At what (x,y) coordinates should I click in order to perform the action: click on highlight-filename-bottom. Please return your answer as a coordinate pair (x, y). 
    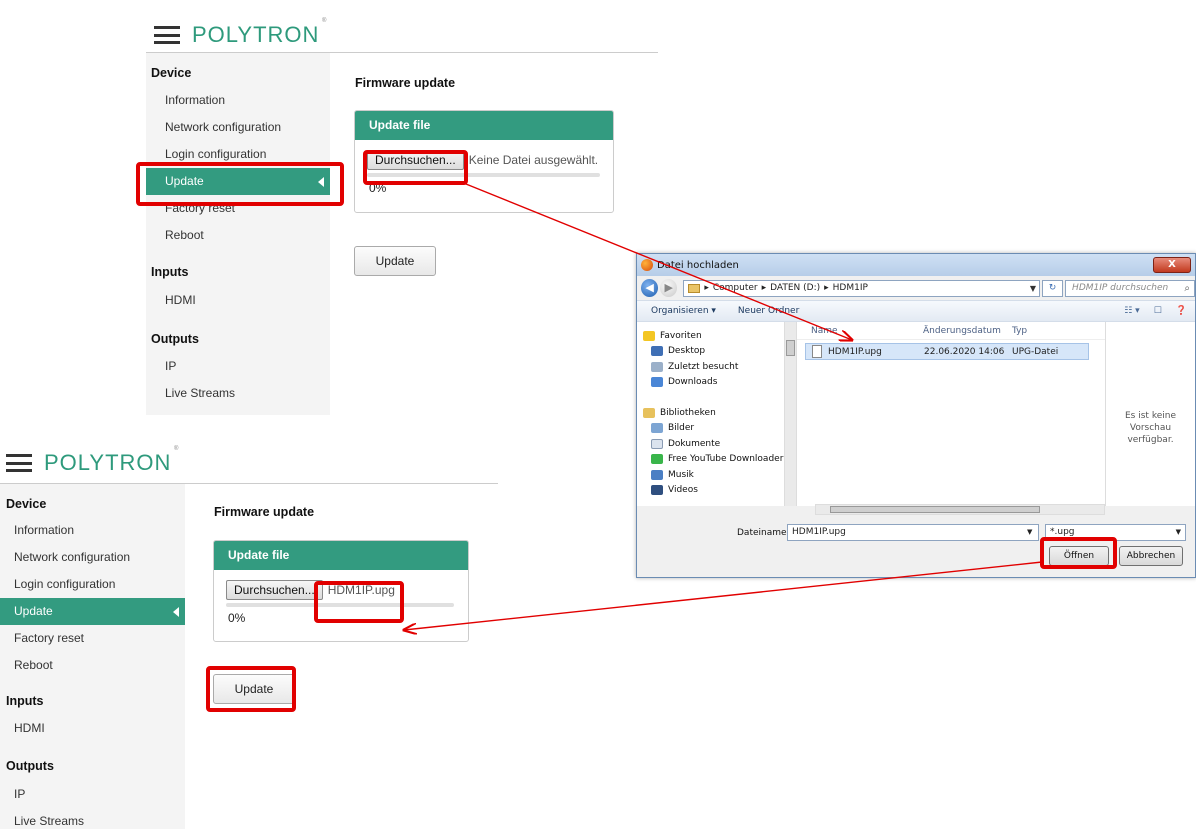
    Looking at the image, I should click on (359, 602).